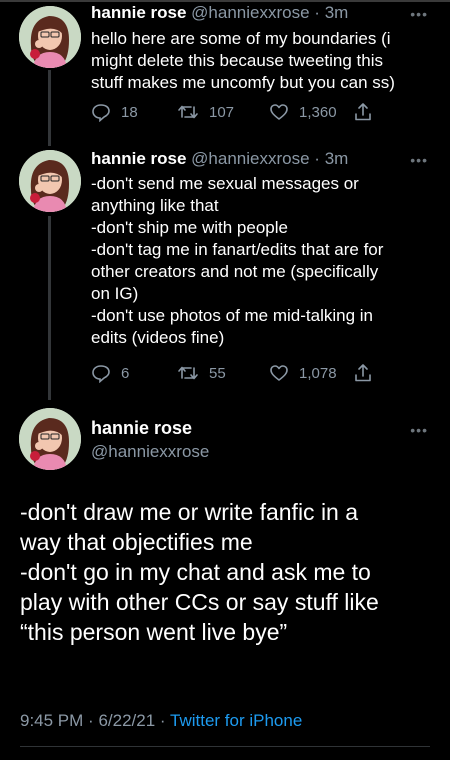 Image resolution: width=450 pixels, height=760 pixels. I want to click on retweet-count: 107, so click(222, 112).